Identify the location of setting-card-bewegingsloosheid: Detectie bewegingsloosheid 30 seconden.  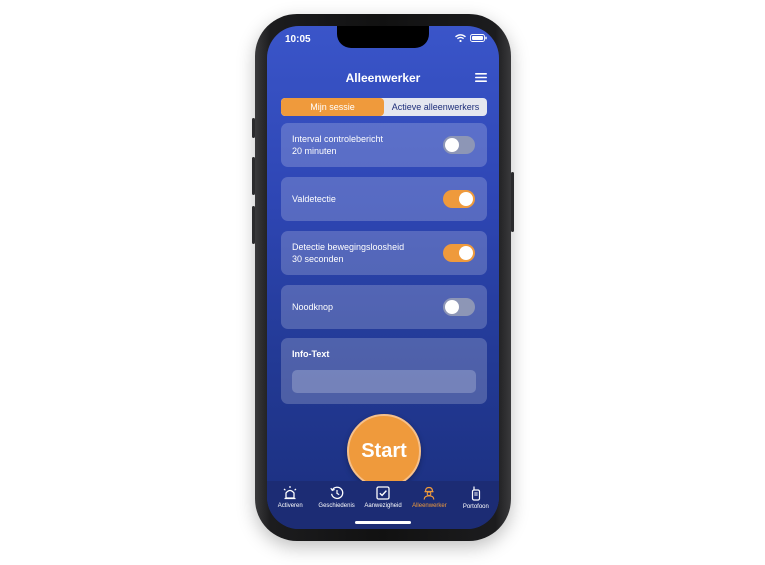
(384, 253).